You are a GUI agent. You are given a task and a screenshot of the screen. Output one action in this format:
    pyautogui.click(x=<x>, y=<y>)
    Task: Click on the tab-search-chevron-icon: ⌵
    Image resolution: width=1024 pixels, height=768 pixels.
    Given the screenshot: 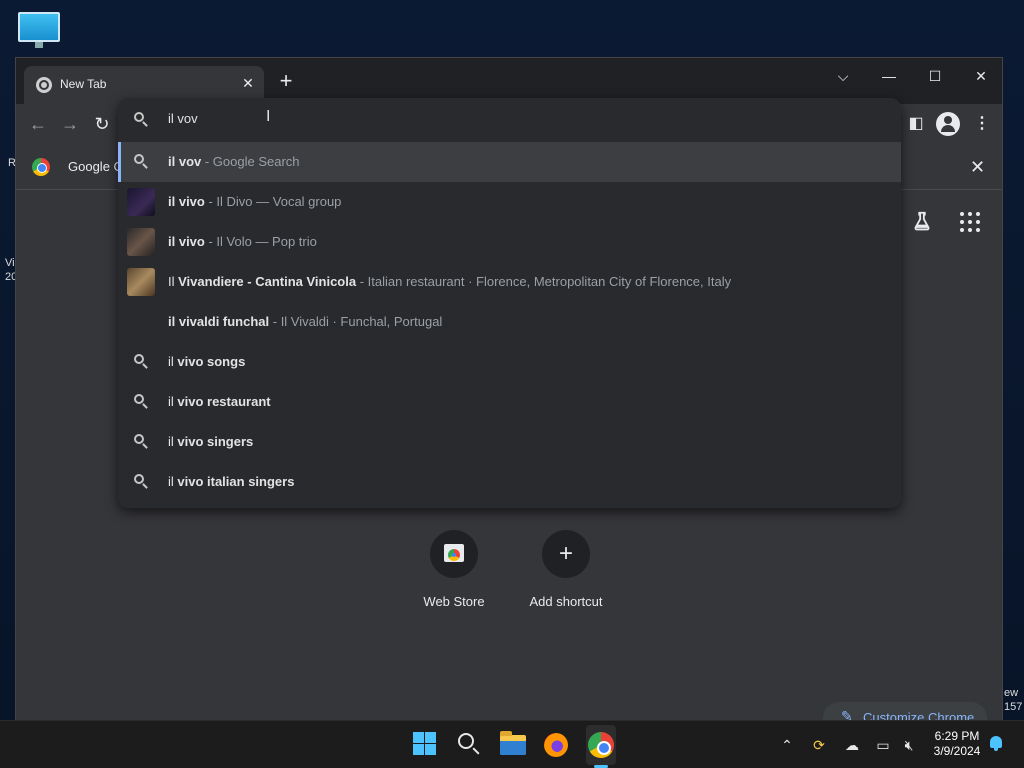 What is the action you would take?
    pyautogui.click(x=843, y=76)
    